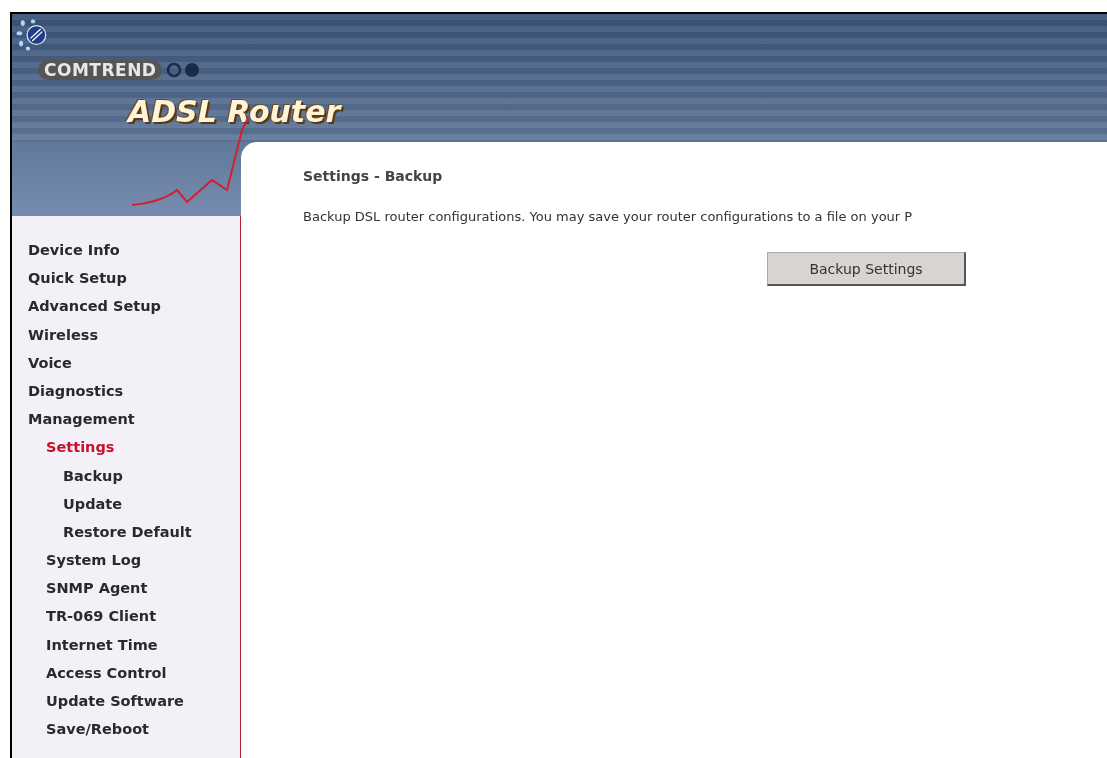 The image size is (1107, 758). I want to click on product-title: ADSL Router, so click(234, 111).